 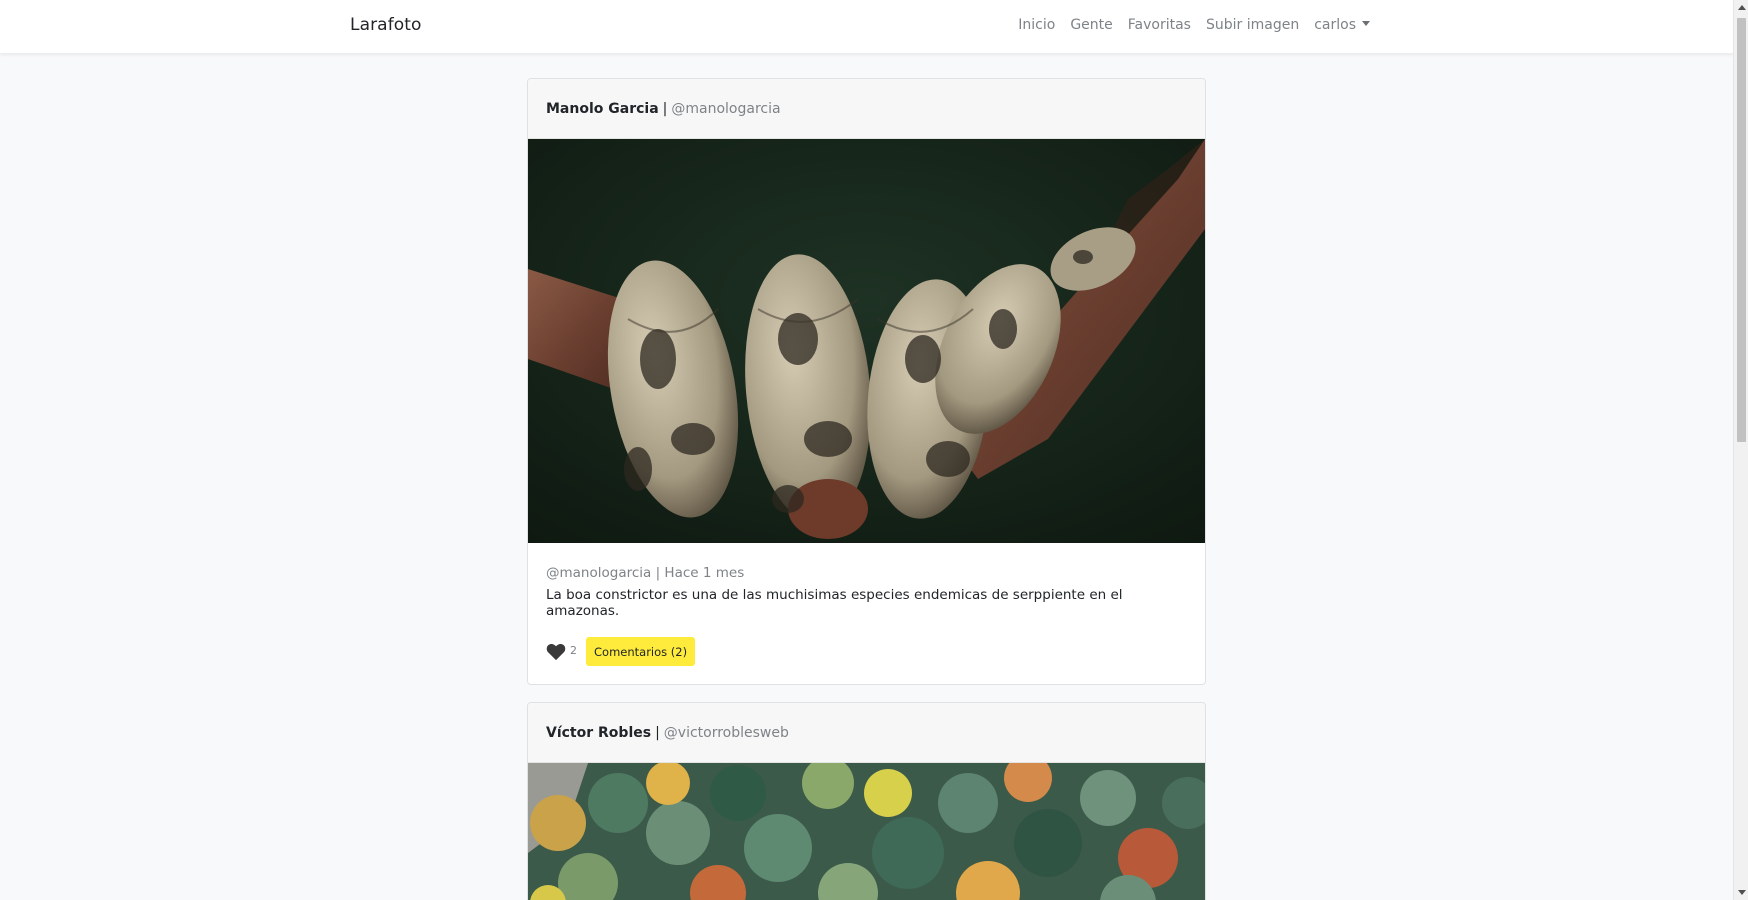 I want to click on post-card: Víctor Robles | @victorroblesweb, so click(x=866, y=801).